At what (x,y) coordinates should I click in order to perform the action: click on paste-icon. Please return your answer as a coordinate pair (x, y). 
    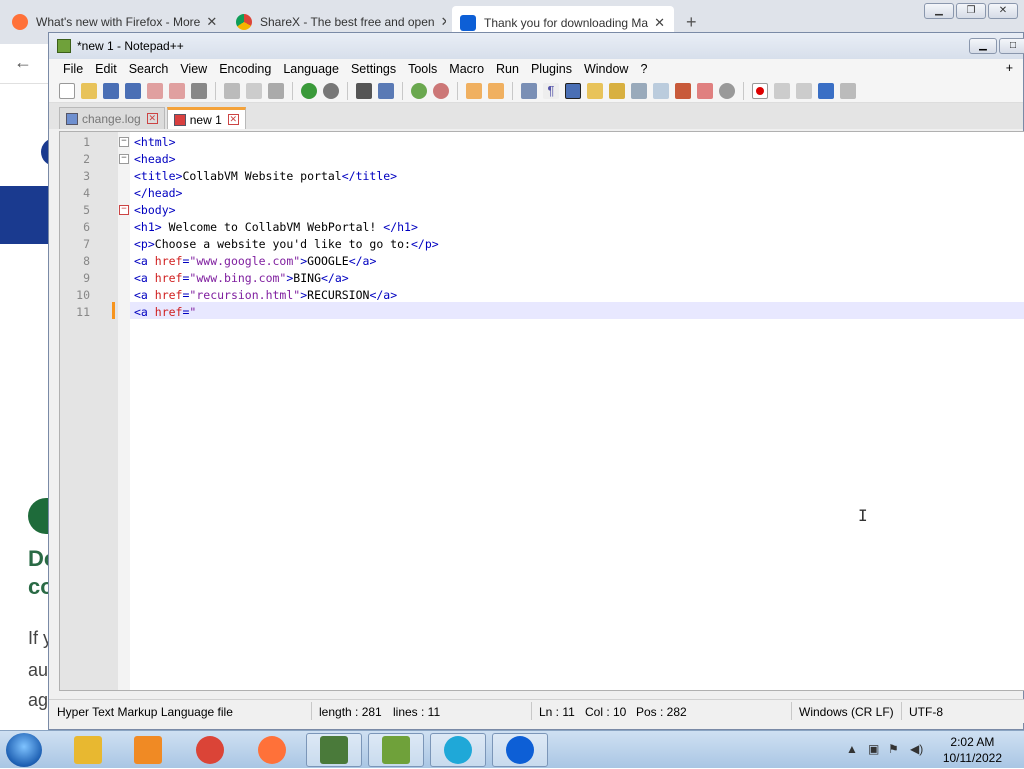
    Looking at the image, I should click on (276, 90).